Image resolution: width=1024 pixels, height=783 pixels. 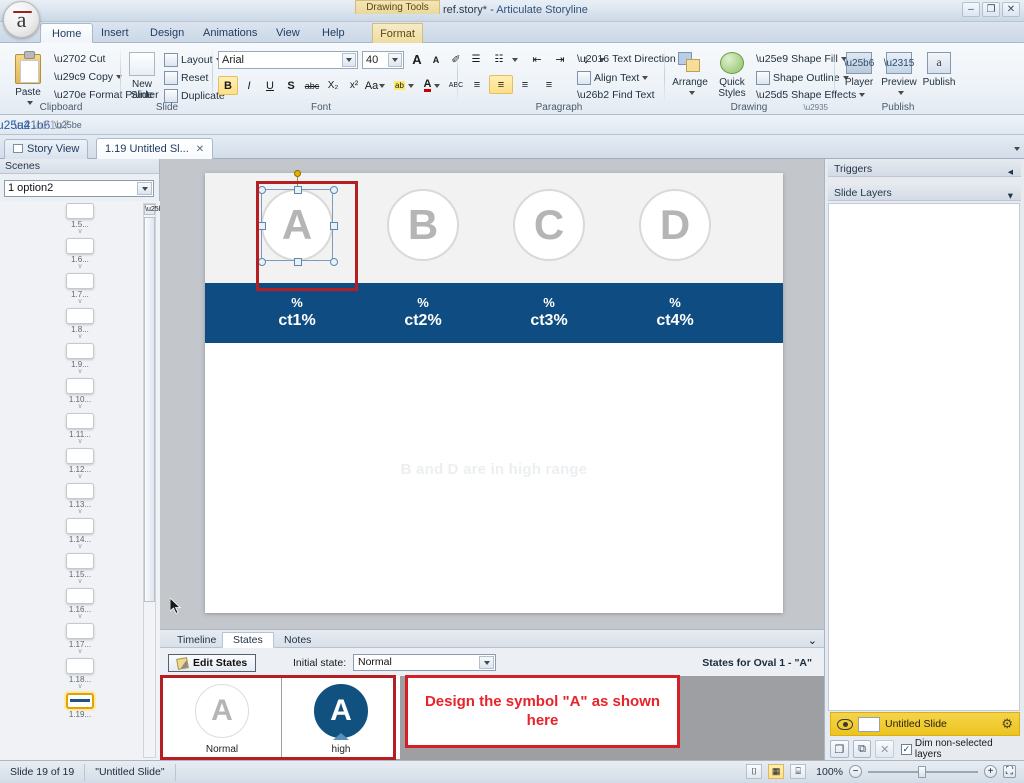 I want to click on edit-states-button: Edit States, so click(x=212, y=663).